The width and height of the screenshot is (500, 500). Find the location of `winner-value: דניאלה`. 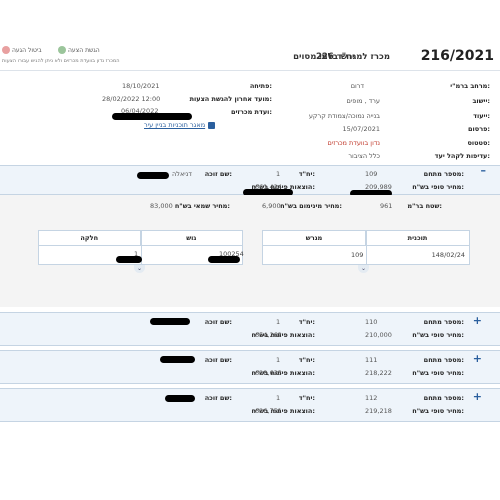

winner-value: דניאלה is located at coordinates (182, 174).